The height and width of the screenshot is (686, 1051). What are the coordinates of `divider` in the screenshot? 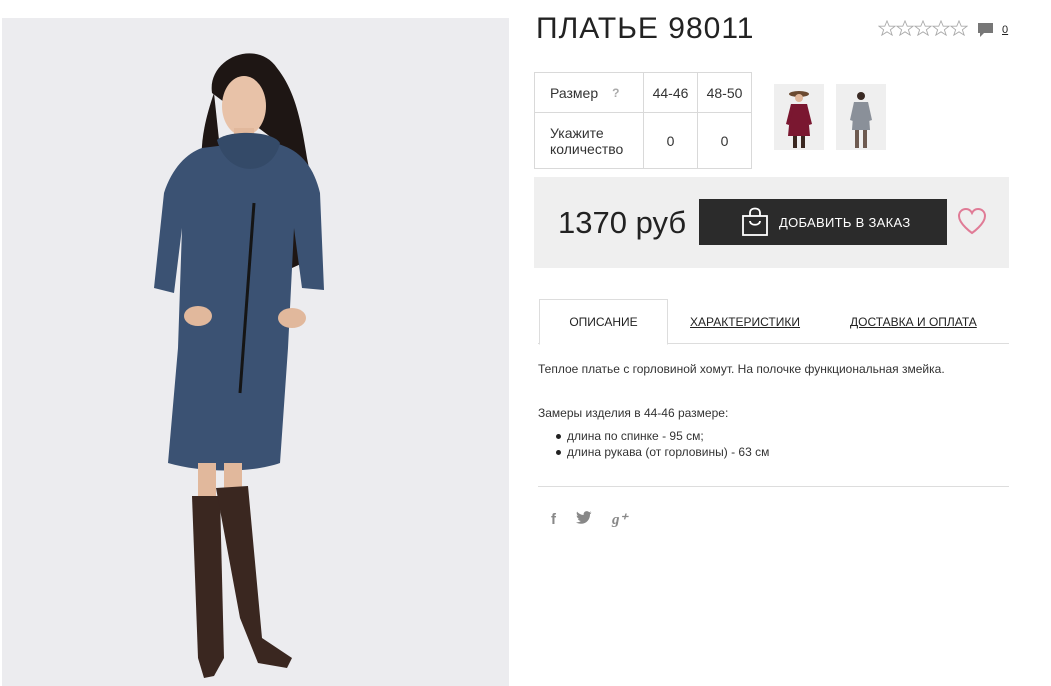 It's located at (773, 486).